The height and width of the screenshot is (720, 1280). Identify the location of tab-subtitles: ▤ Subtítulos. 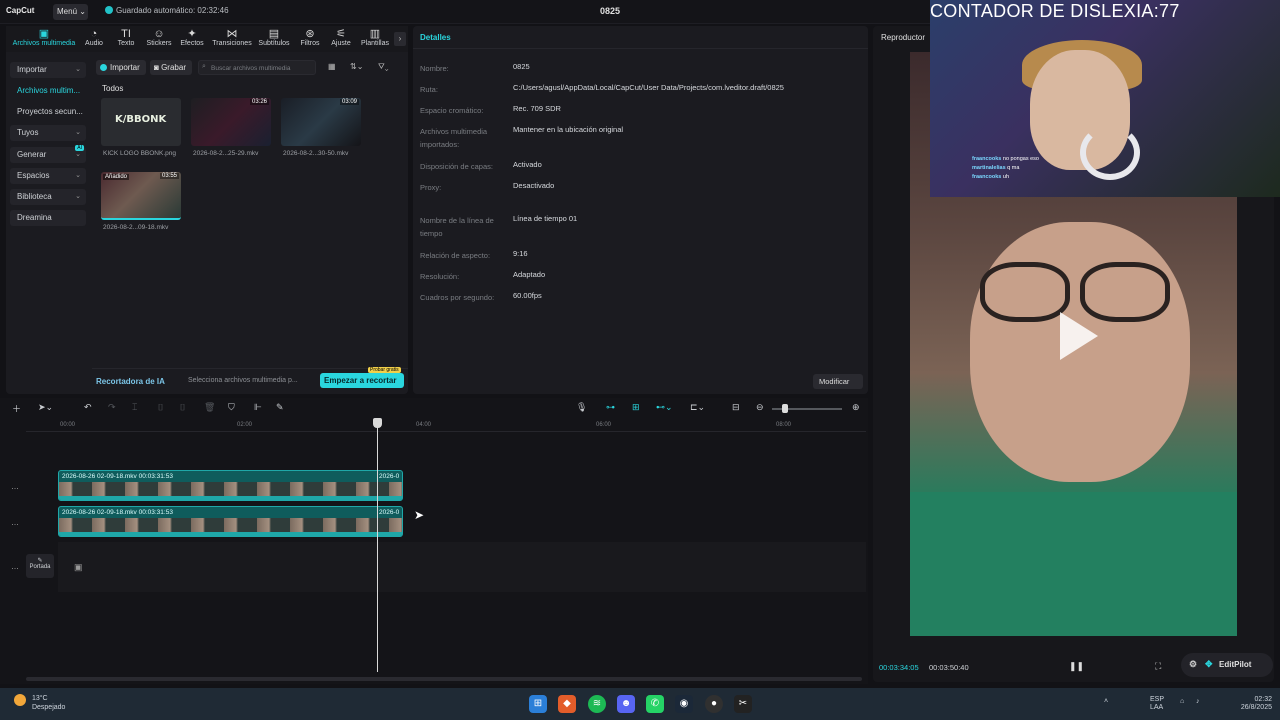
(274, 37).